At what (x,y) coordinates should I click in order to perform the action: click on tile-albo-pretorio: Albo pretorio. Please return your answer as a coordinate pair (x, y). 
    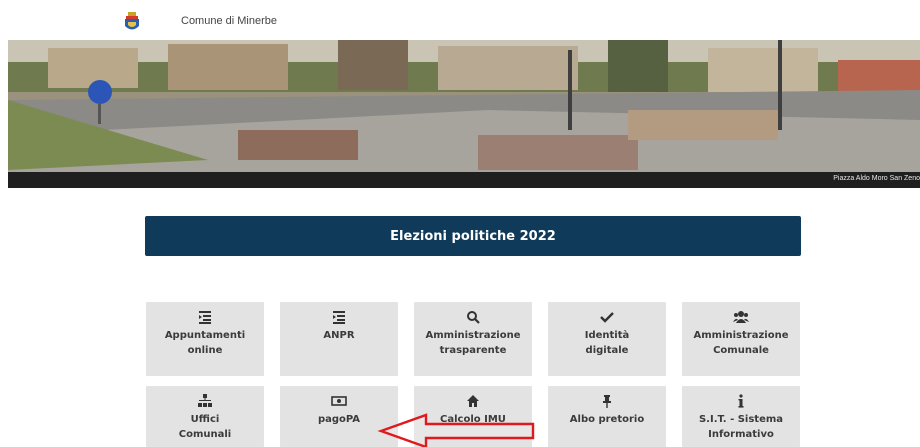
    Looking at the image, I should click on (607, 416).